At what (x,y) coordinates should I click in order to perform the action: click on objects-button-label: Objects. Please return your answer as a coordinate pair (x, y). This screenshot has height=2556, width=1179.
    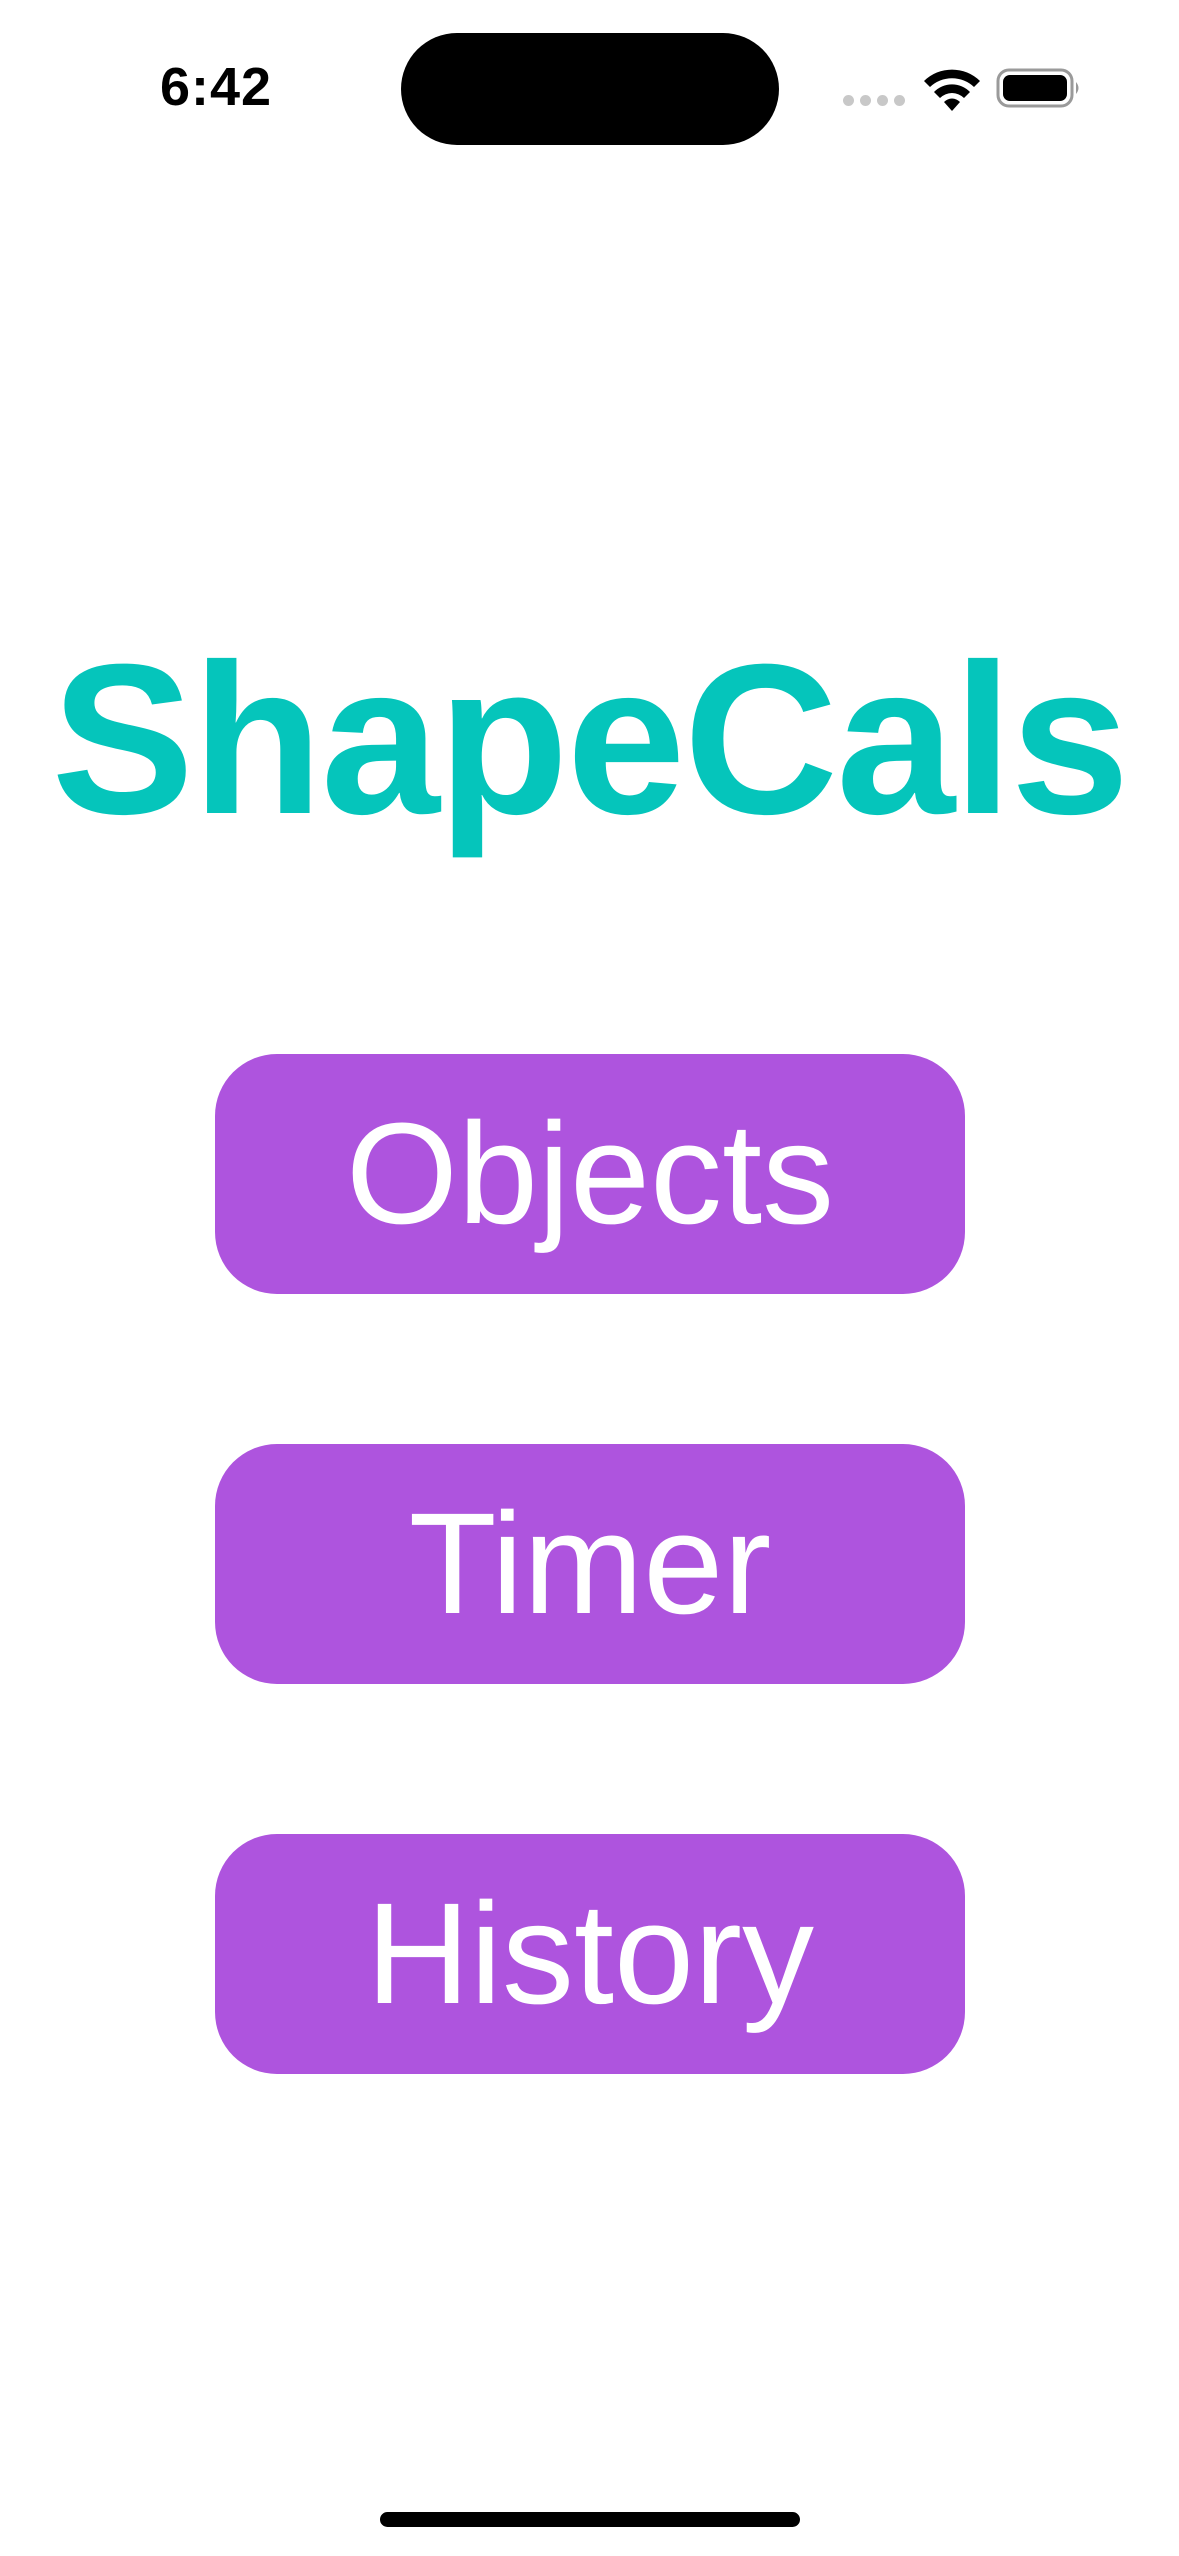
    Looking at the image, I should click on (590, 1173).